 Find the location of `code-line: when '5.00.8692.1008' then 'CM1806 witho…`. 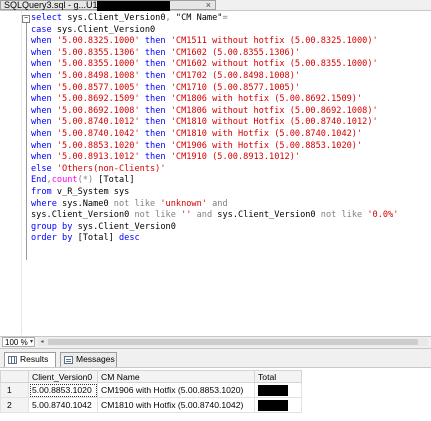

code-line: when '5.00.8692.1008' then 'CM1806 witho… is located at coordinates (214, 112).